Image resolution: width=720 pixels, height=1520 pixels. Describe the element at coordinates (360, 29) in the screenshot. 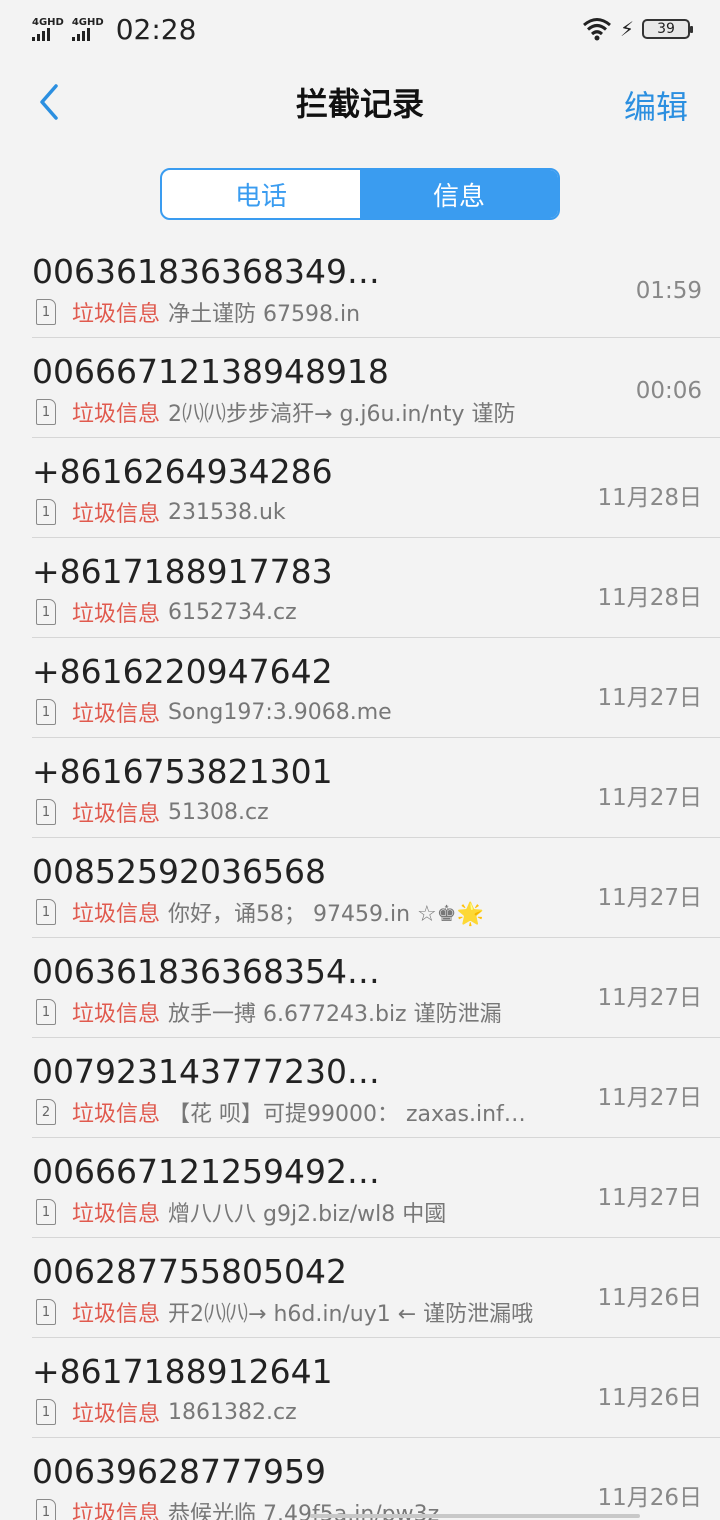

I see `status-bar: 4GHD 4GHD 02:28 ⚡ 39` at that location.